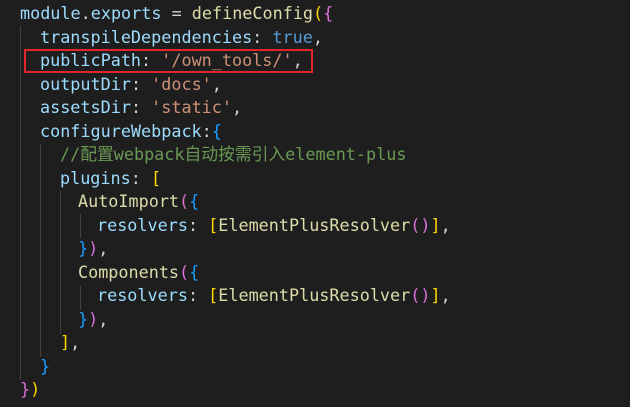 Image resolution: width=630 pixels, height=407 pixels. What do you see at coordinates (95, 177) in the screenshot?
I see `identifier: plugins` at bounding box center [95, 177].